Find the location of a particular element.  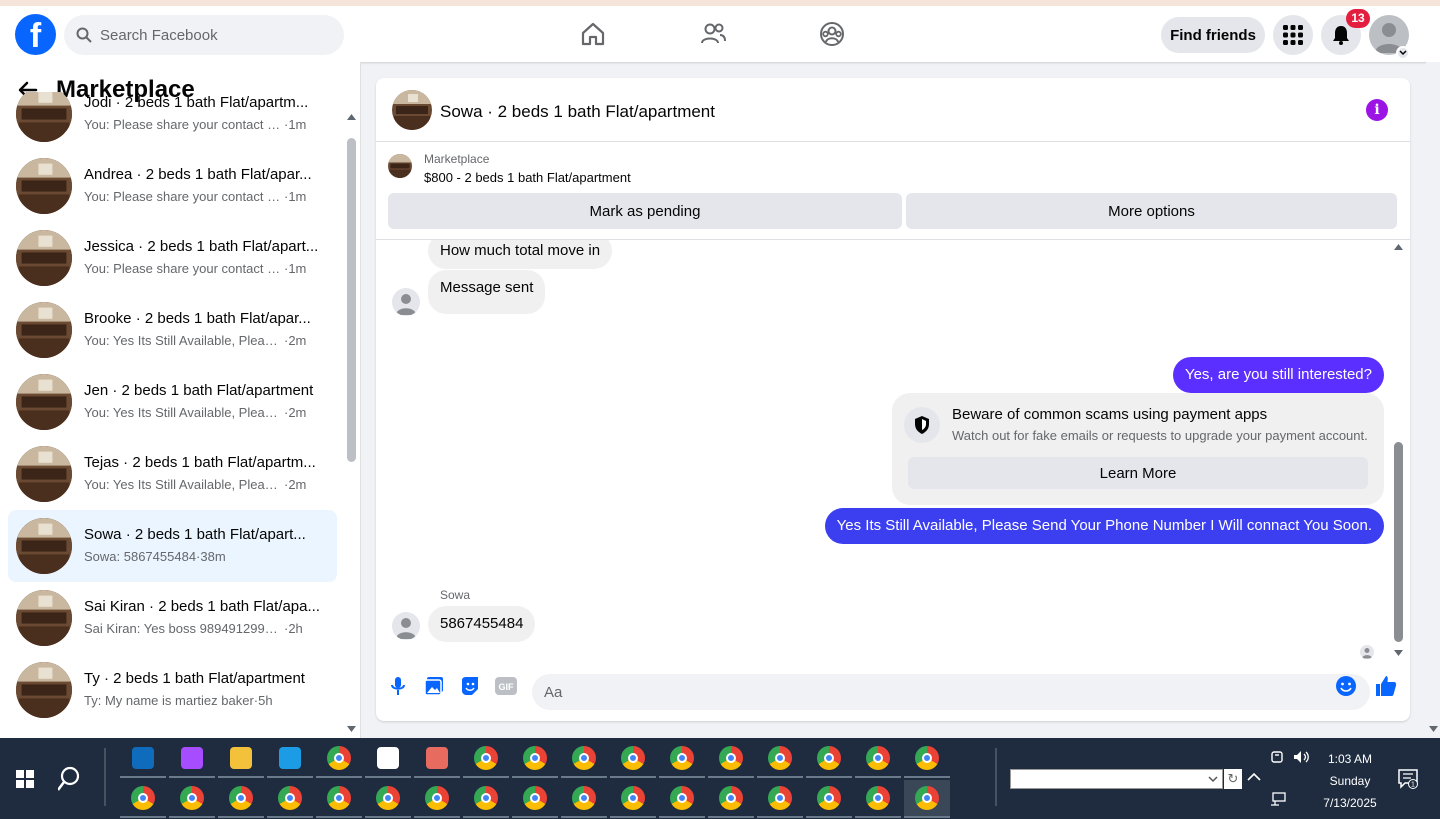

volume-icon is located at coordinates (1302, 757).